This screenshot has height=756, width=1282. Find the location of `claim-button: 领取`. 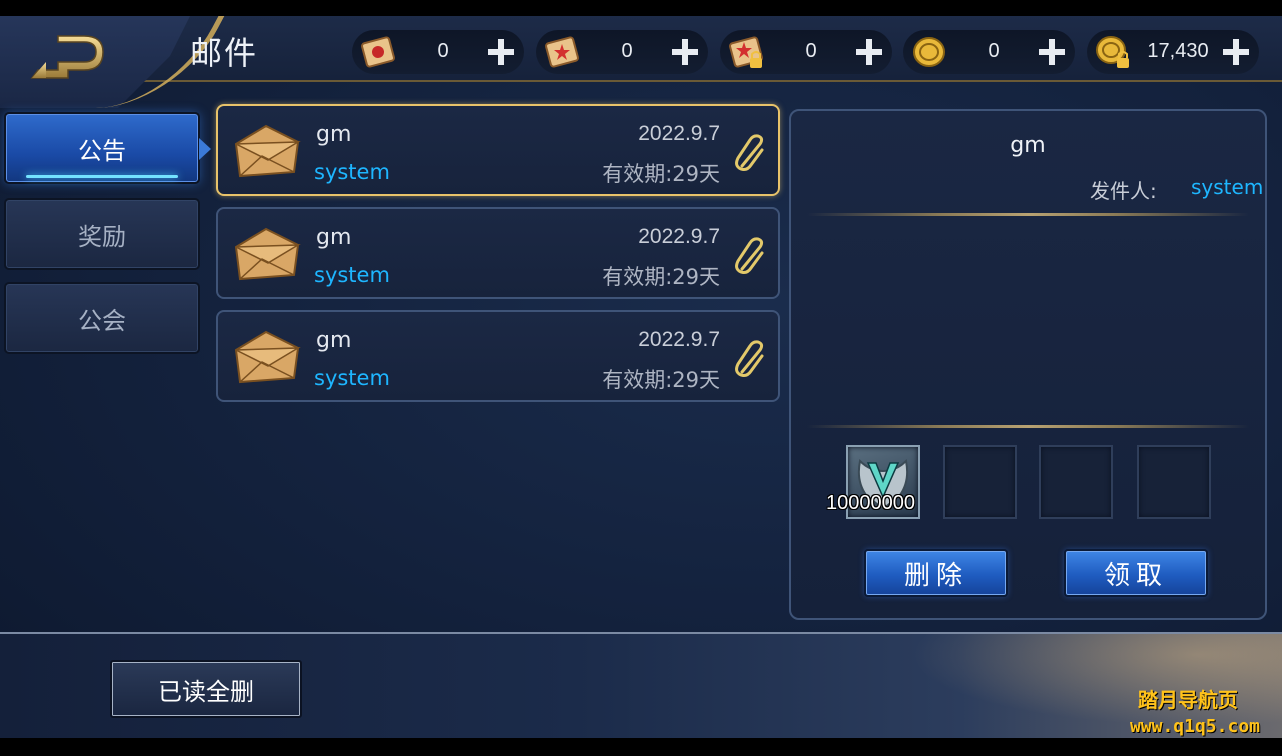

claim-button: 领取 is located at coordinates (1136, 573).